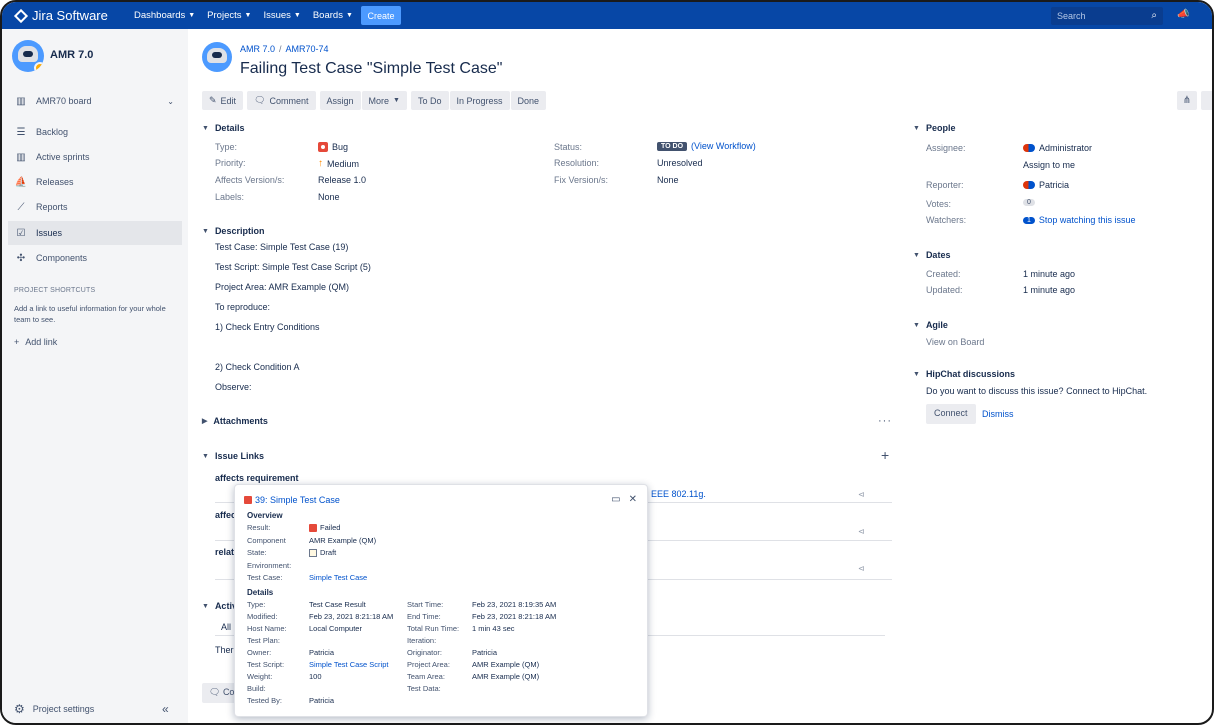 Image resolution: width=1214 pixels, height=725 pixels. I want to click on in-progress-button: In Progress, so click(479, 100).